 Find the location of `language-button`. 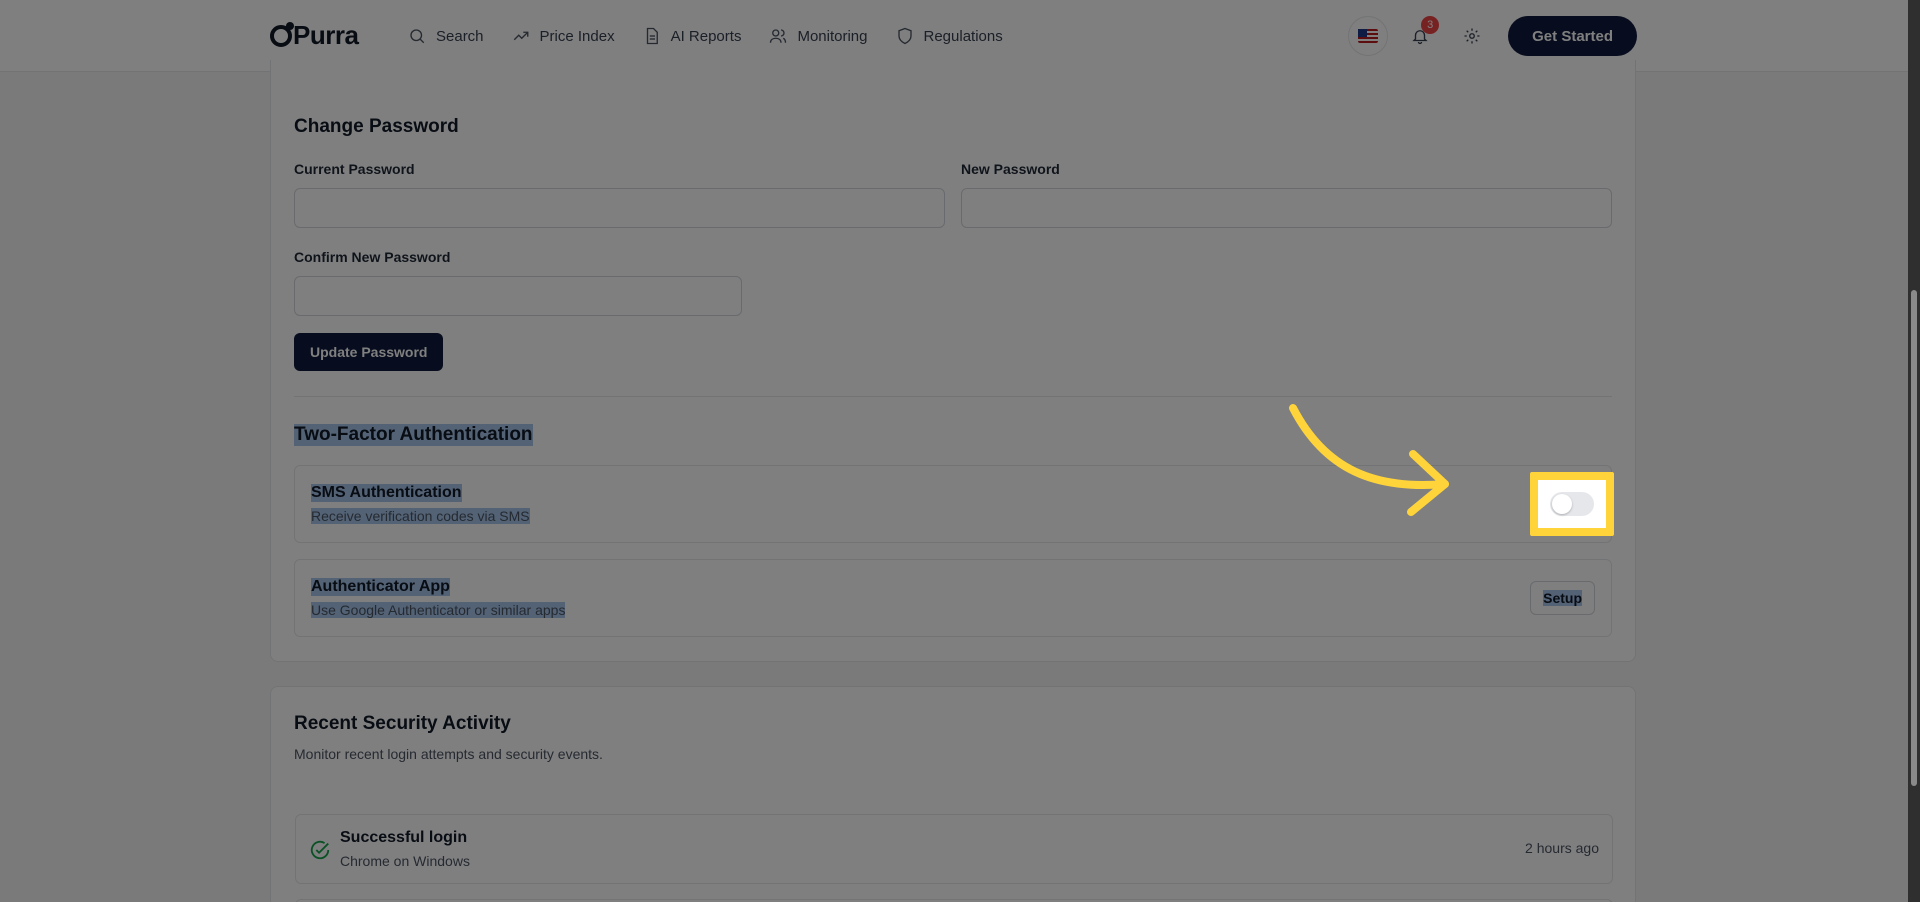

language-button is located at coordinates (1368, 36).